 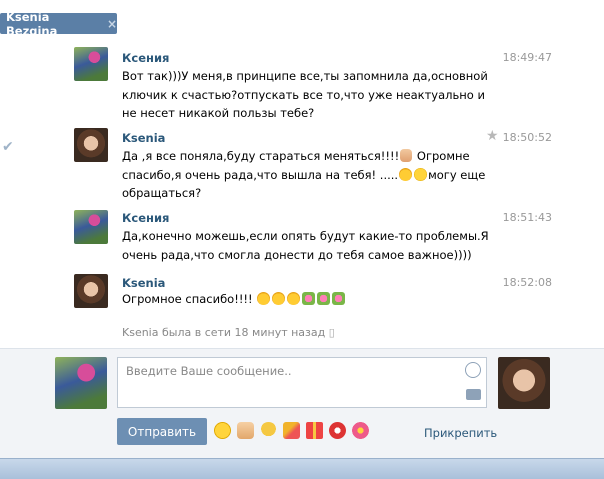 What do you see at coordinates (360, 430) in the screenshot?
I see `flower-emoji-icon` at bounding box center [360, 430].